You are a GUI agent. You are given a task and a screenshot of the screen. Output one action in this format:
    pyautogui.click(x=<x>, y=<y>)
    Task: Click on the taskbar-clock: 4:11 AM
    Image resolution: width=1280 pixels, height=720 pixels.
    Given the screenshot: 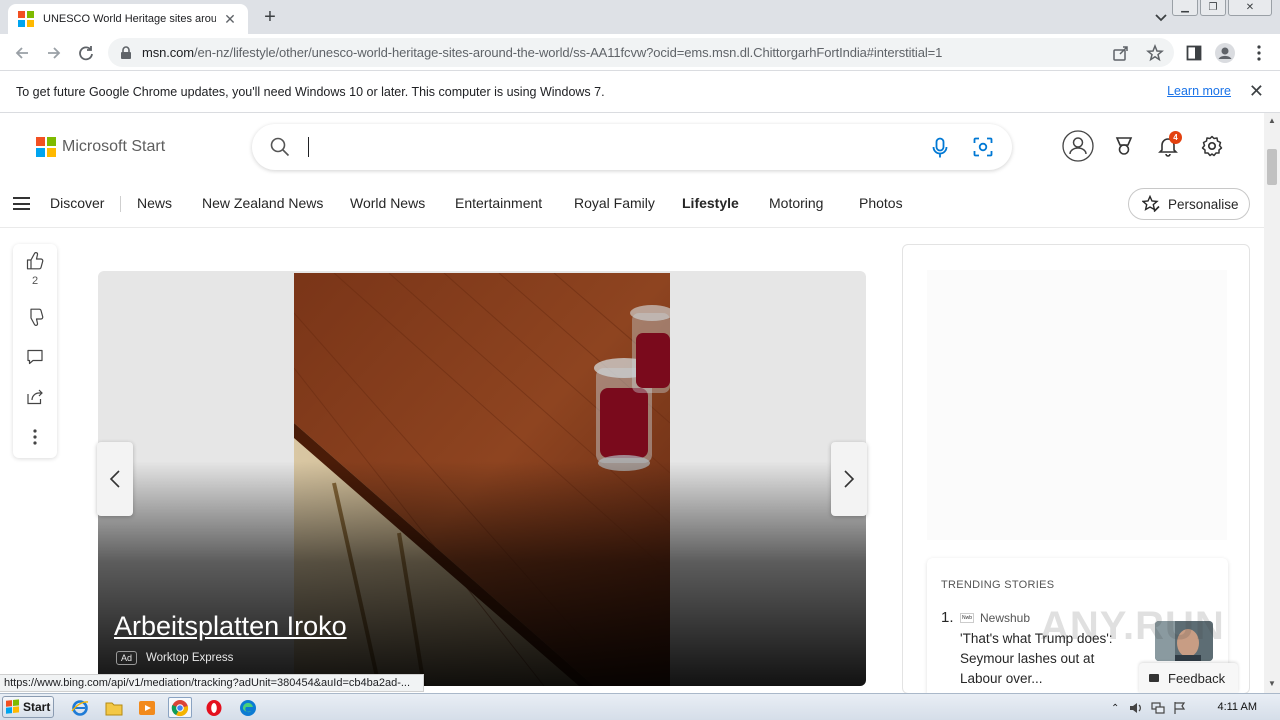 What is the action you would take?
    pyautogui.click(x=1237, y=707)
    